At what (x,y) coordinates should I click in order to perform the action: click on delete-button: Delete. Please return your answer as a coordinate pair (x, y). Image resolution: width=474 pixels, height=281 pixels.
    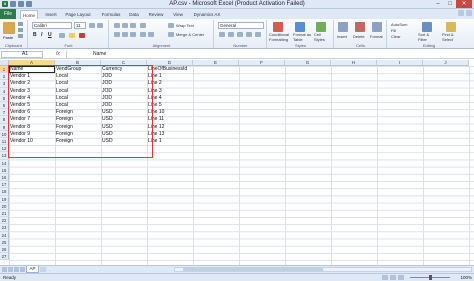
    Looking at the image, I should click on (359, 36).